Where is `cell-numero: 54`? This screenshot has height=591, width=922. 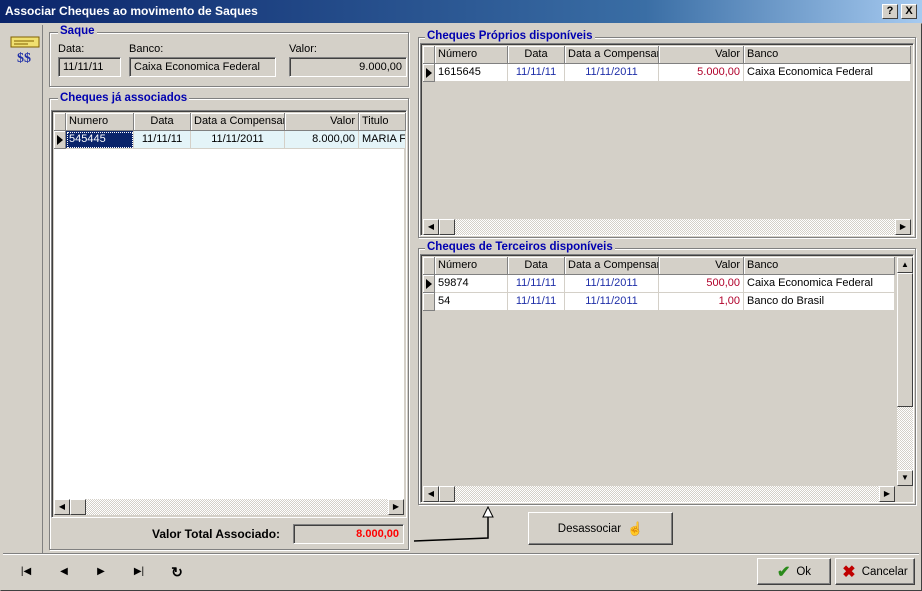 cell-numero: 54 is located at coordinates (471, 302).